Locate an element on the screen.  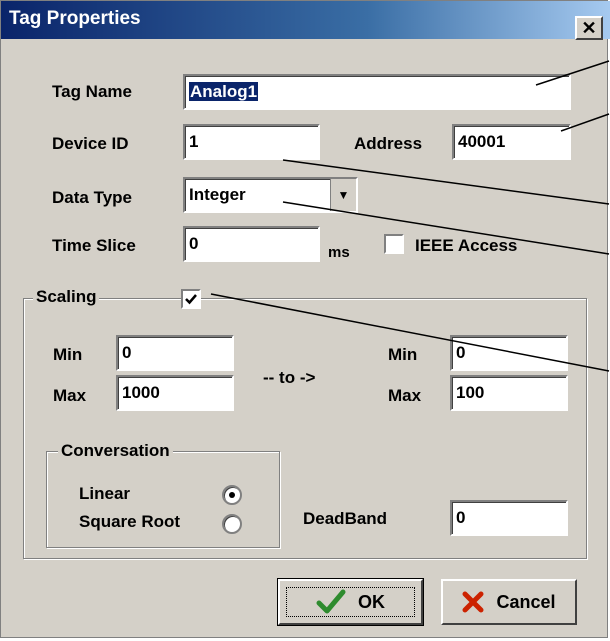
callout-line-device-id is located at coordinates (446, 182).